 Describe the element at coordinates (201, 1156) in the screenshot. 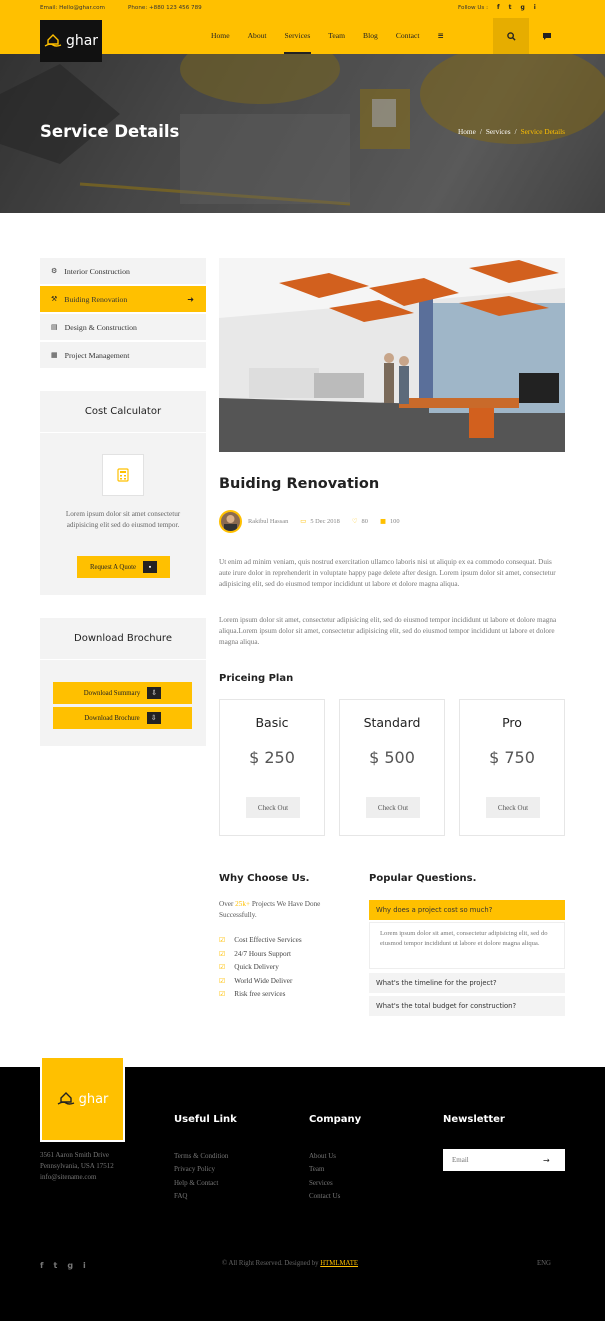

I see `footer-link: Terms & Condition` at that location.